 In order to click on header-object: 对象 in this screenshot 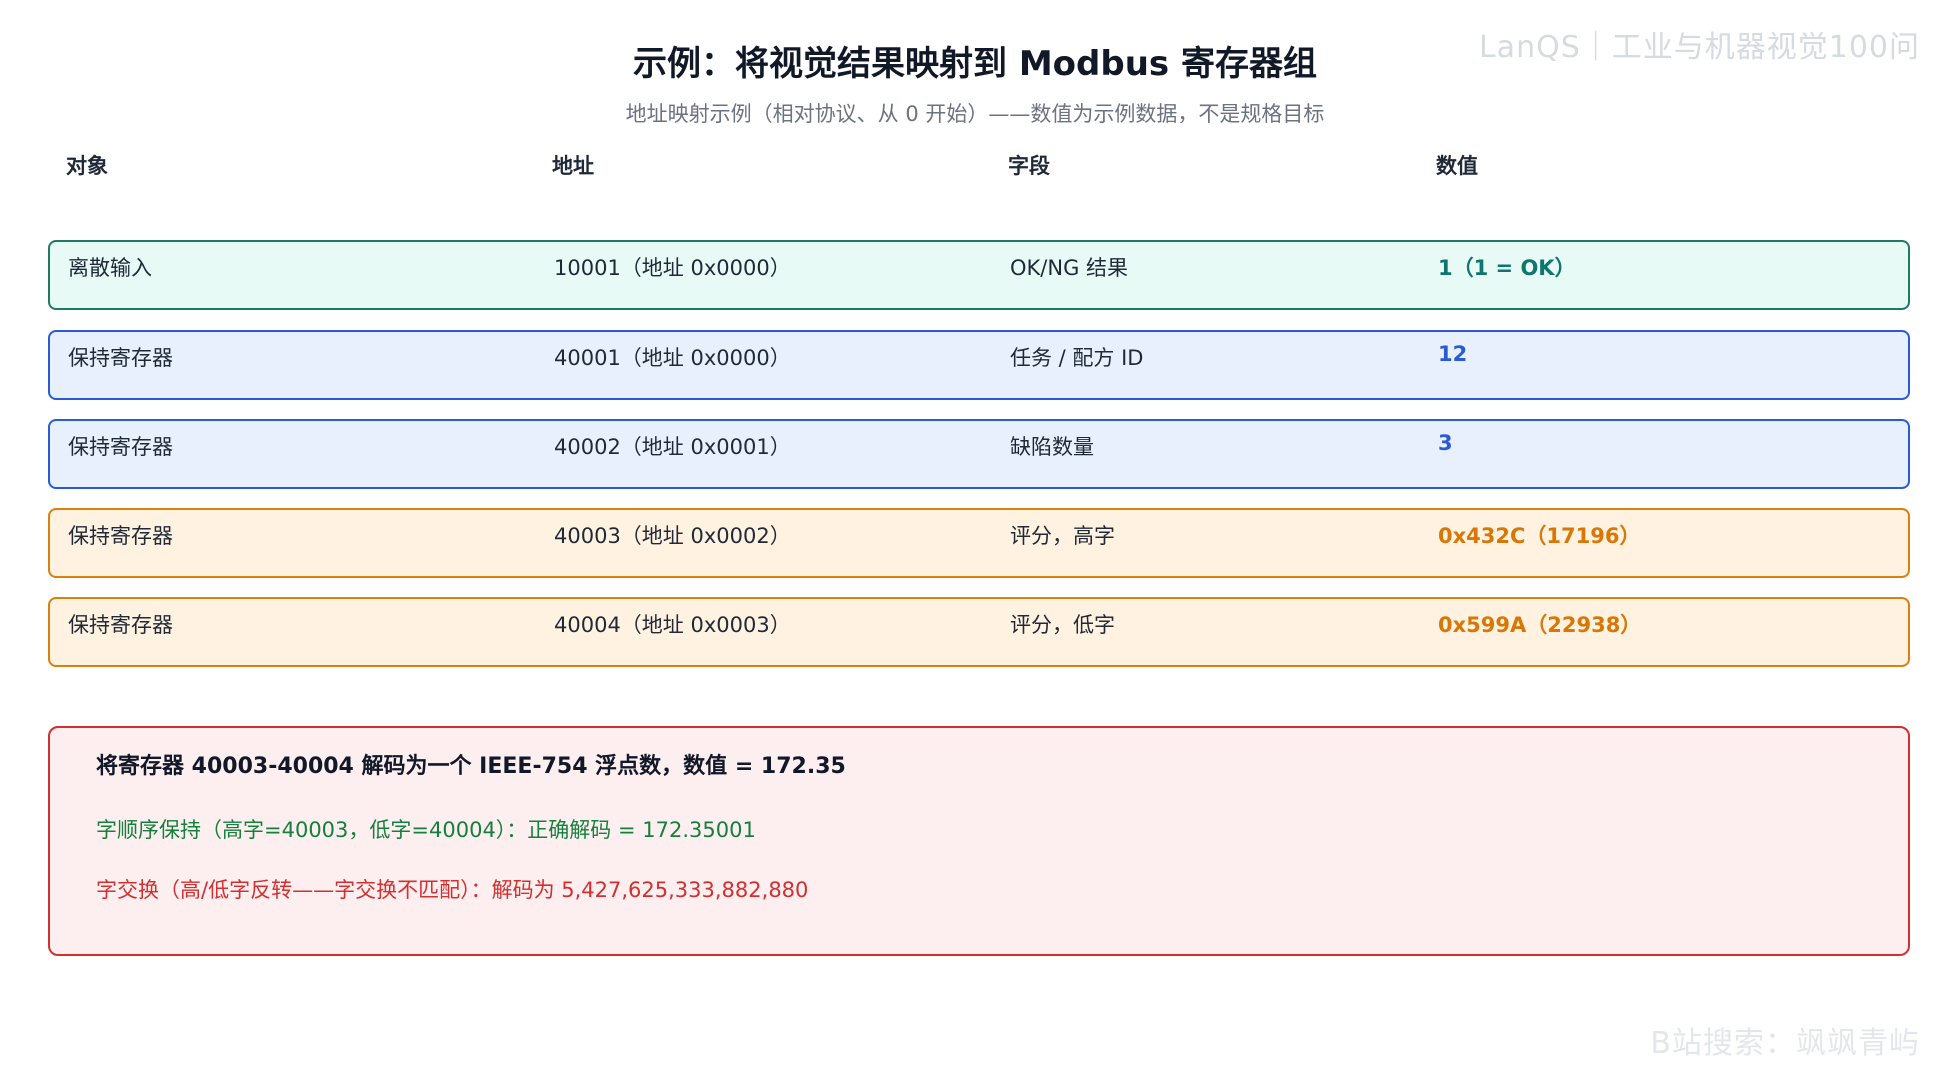, I will do `click(87, 166)`.